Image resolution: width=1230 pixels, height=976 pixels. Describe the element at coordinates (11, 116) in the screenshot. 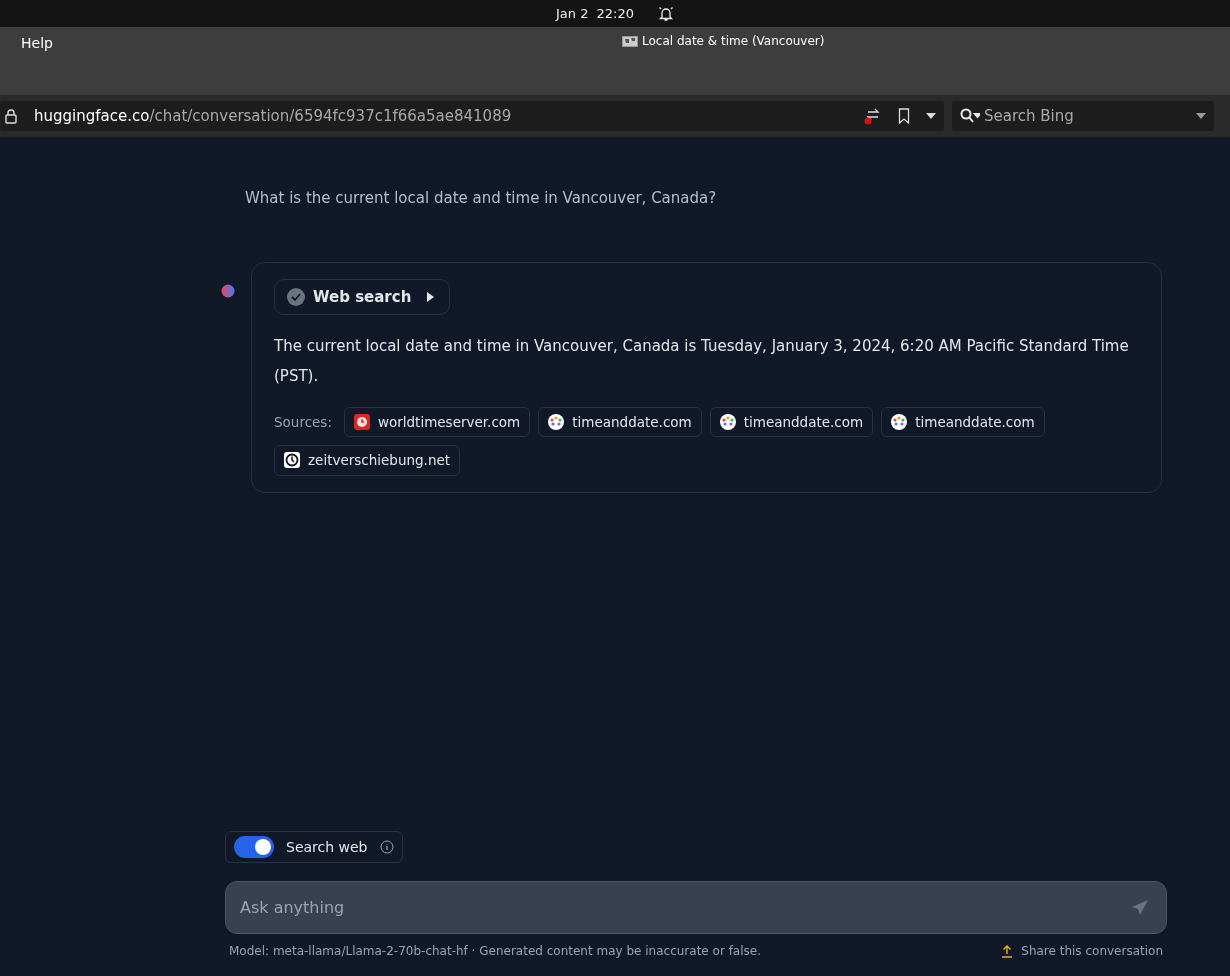

I see `lock-icon` at that location.